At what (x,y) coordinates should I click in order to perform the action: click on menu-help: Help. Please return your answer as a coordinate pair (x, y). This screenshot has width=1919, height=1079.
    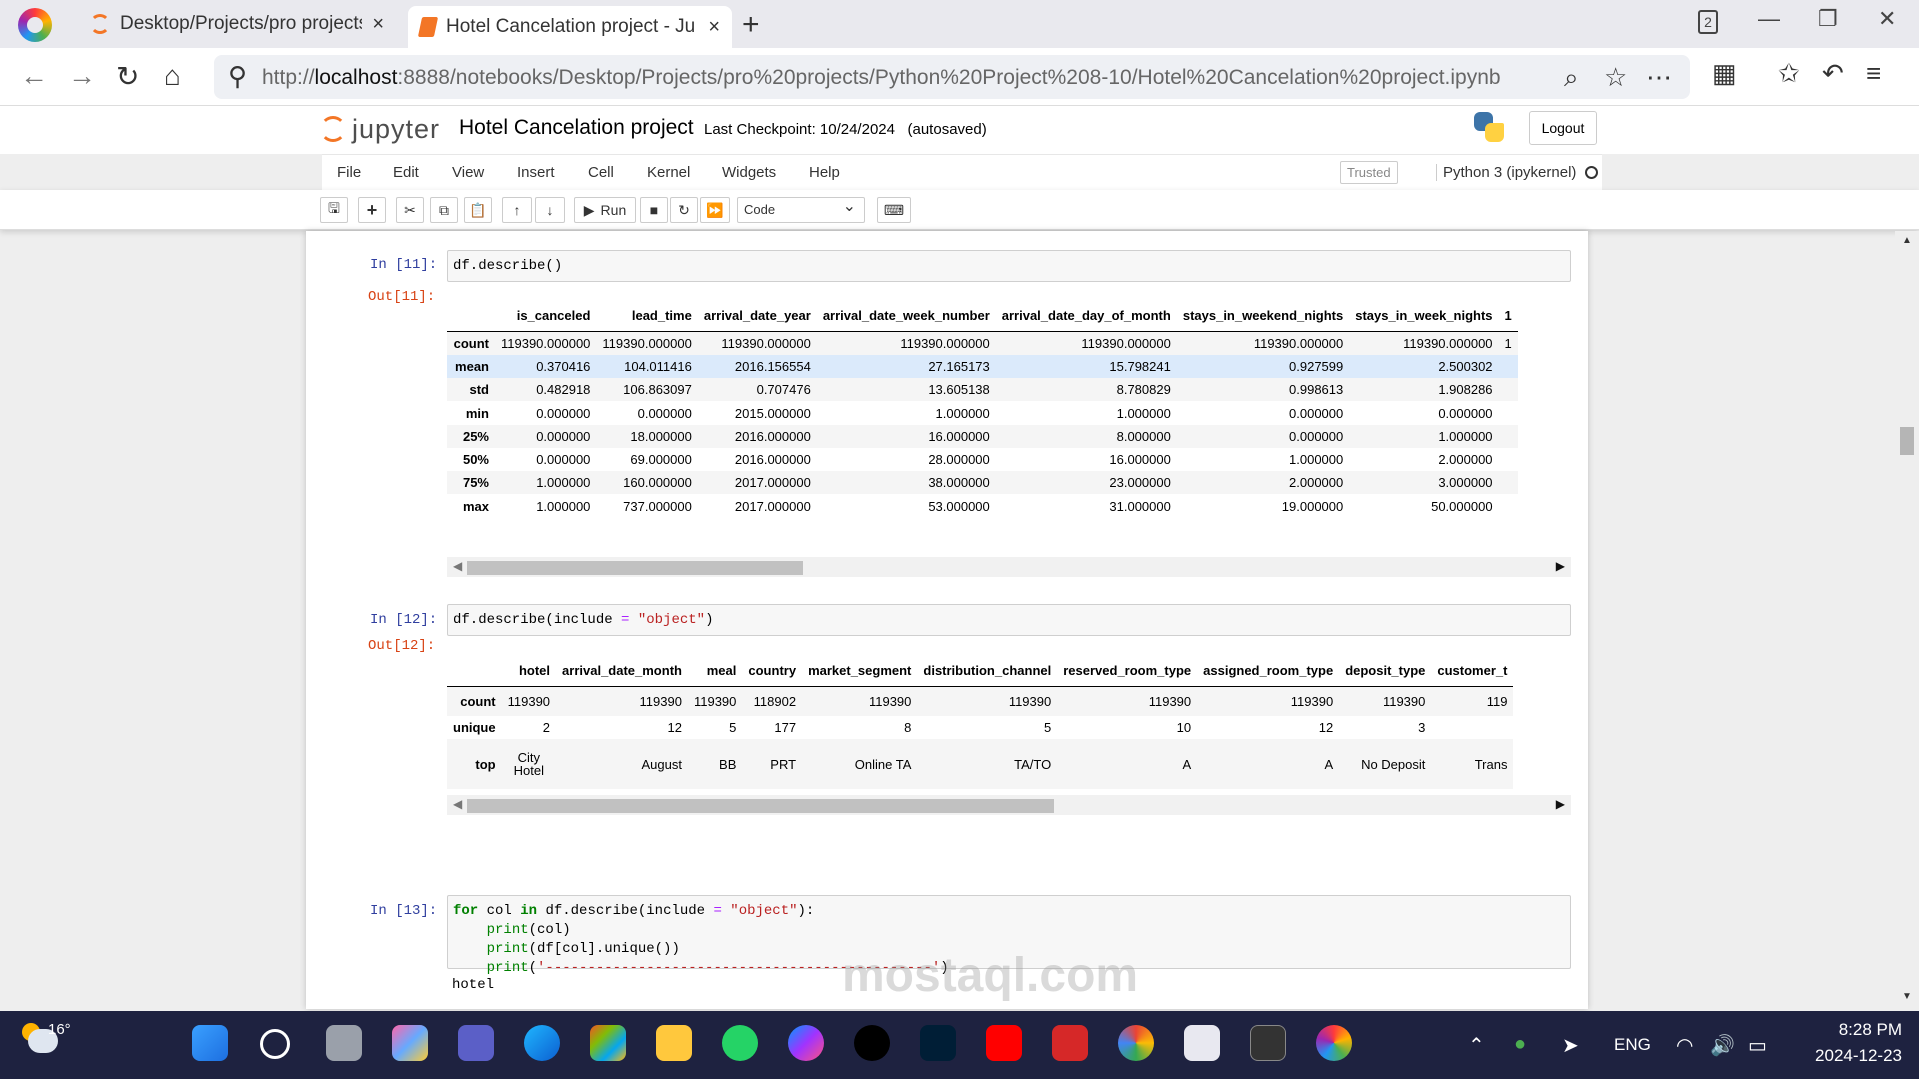
    Looking at the image, I should click on (824, 172).